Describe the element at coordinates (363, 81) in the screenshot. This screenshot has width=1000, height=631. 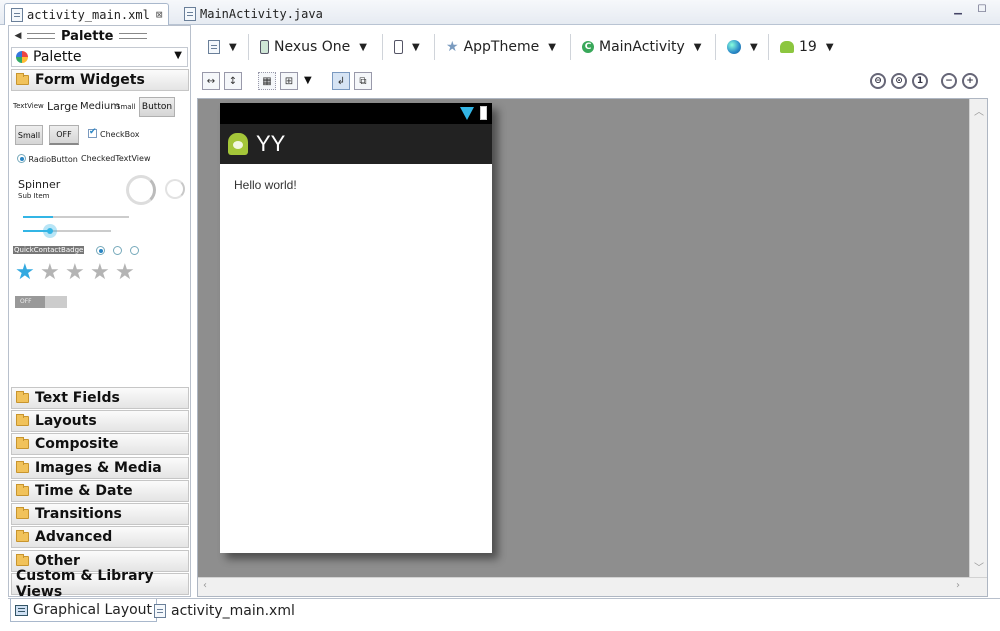
I see `toggle-view-icon: ⧉` at that location.